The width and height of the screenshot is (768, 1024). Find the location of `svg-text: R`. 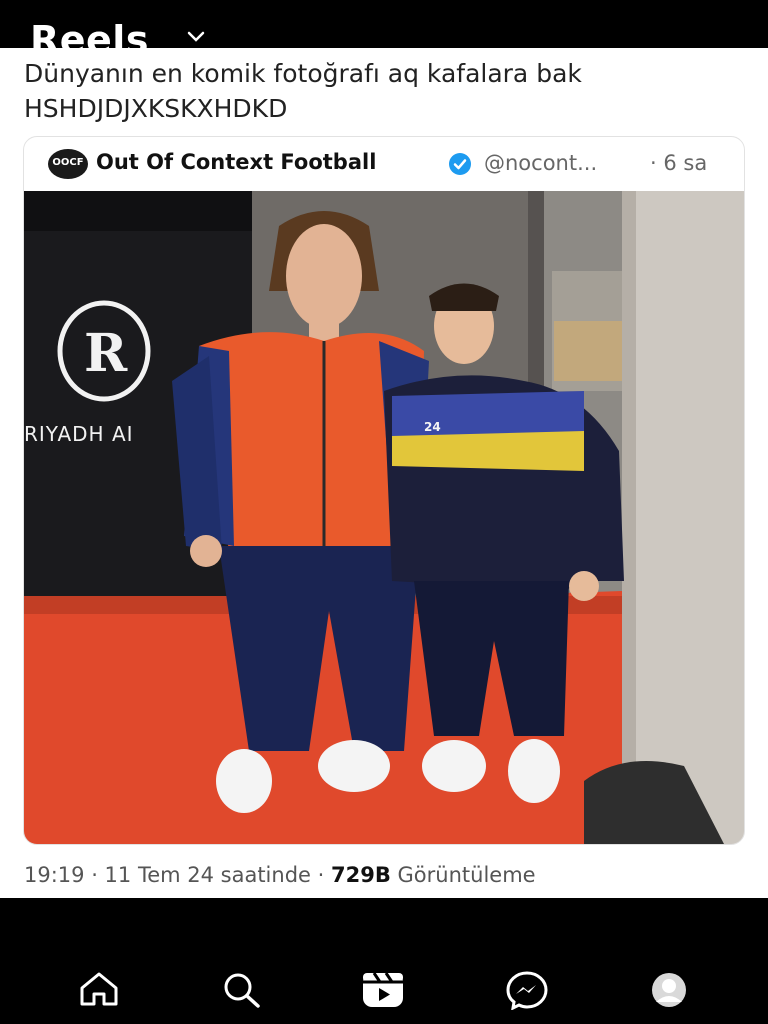

svg-text: R is located at coordinates (106, 353).